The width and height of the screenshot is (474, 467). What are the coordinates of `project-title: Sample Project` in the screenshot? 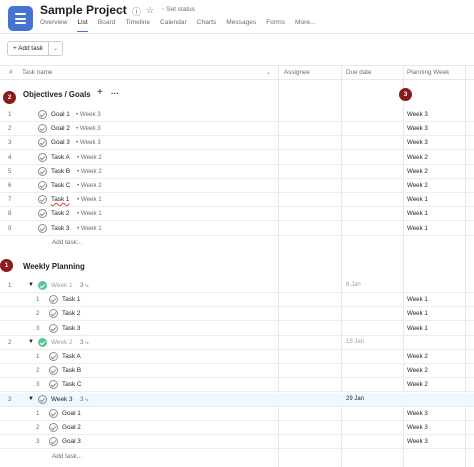 It's located at (83, 10).